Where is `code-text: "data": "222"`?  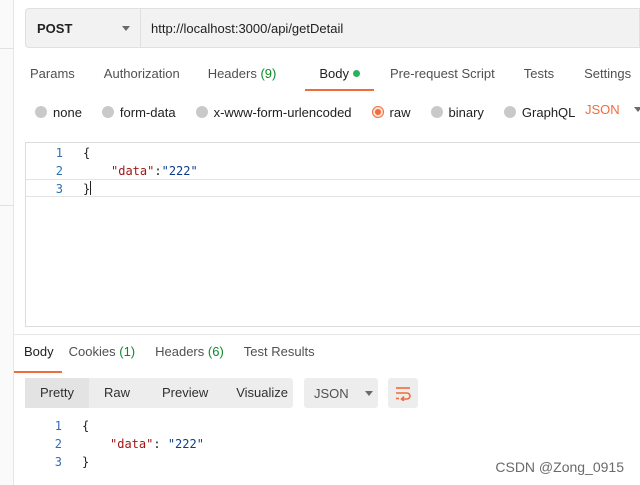 code-text: "data": "222" is located at coordinates (157, 444).